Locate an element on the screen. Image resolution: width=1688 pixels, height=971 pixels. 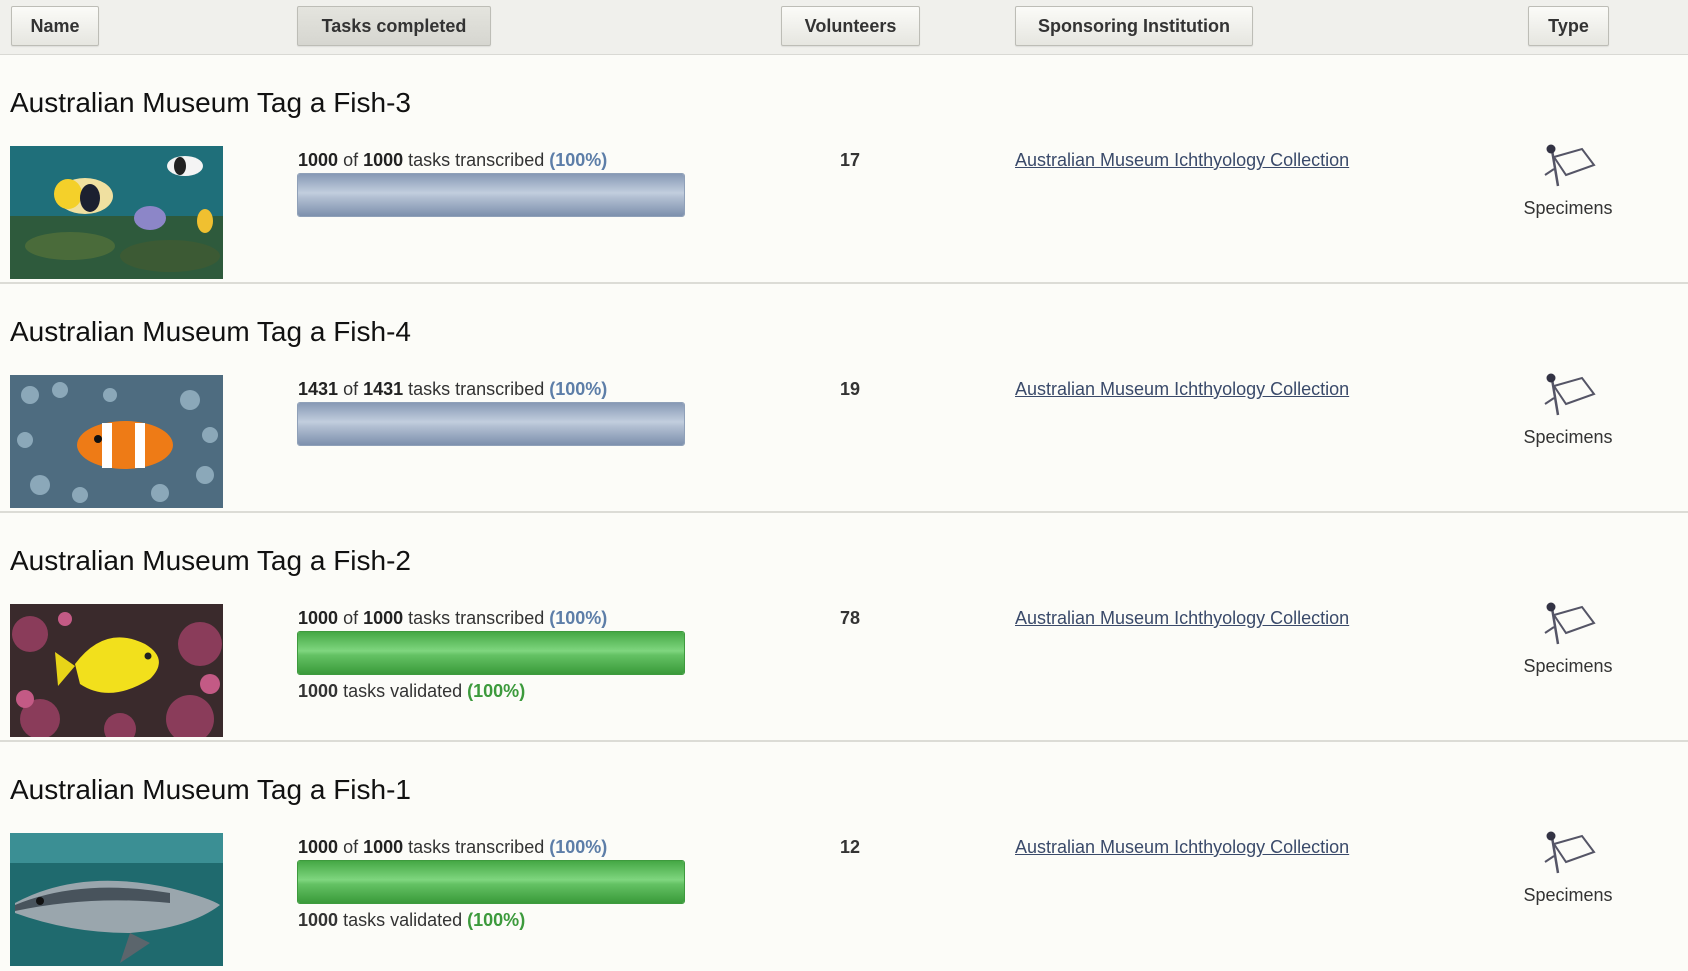
fish-butterflyfish-reef-image is located at coordinates (116, 212).